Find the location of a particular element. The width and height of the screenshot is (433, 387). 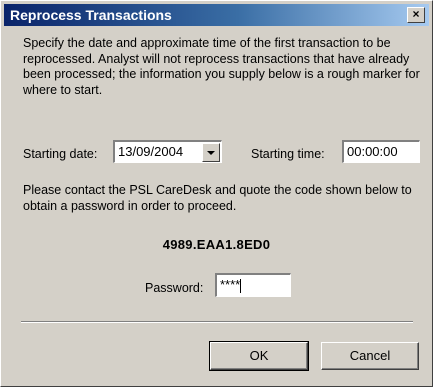

text-caret is located at coordinates (241, 285).